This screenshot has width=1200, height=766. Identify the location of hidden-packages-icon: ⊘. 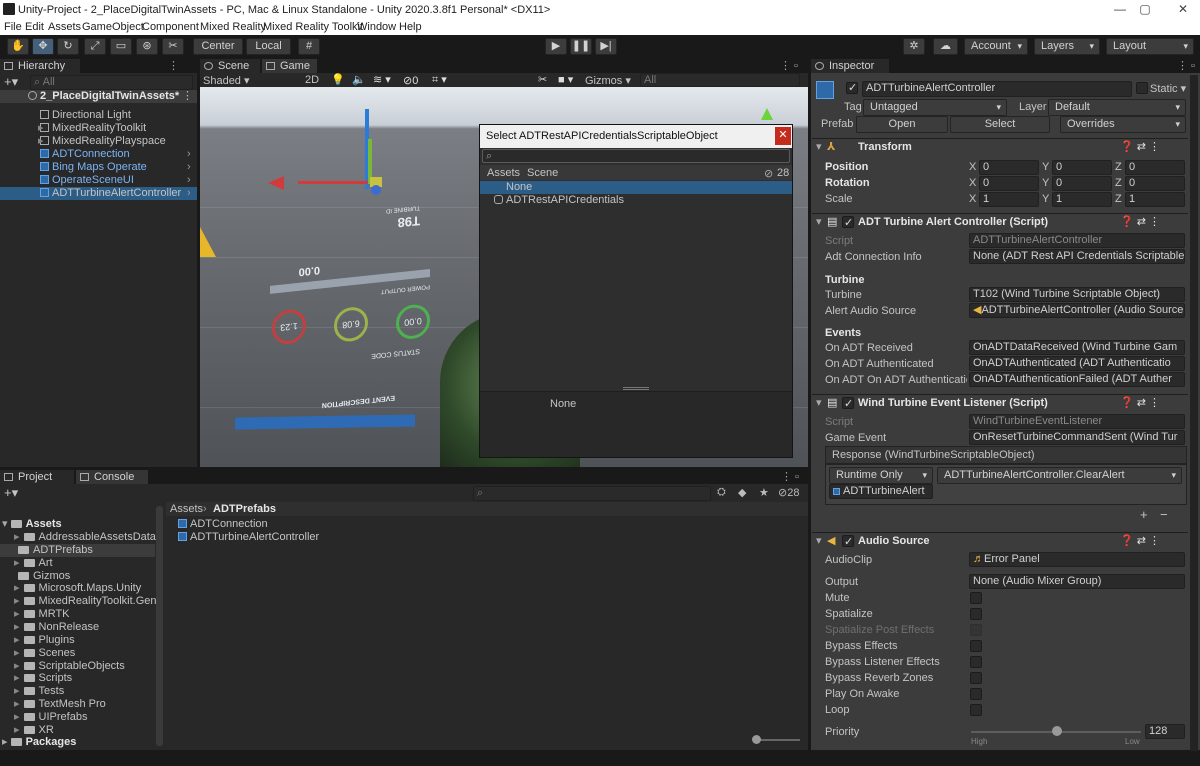
(768, 173).